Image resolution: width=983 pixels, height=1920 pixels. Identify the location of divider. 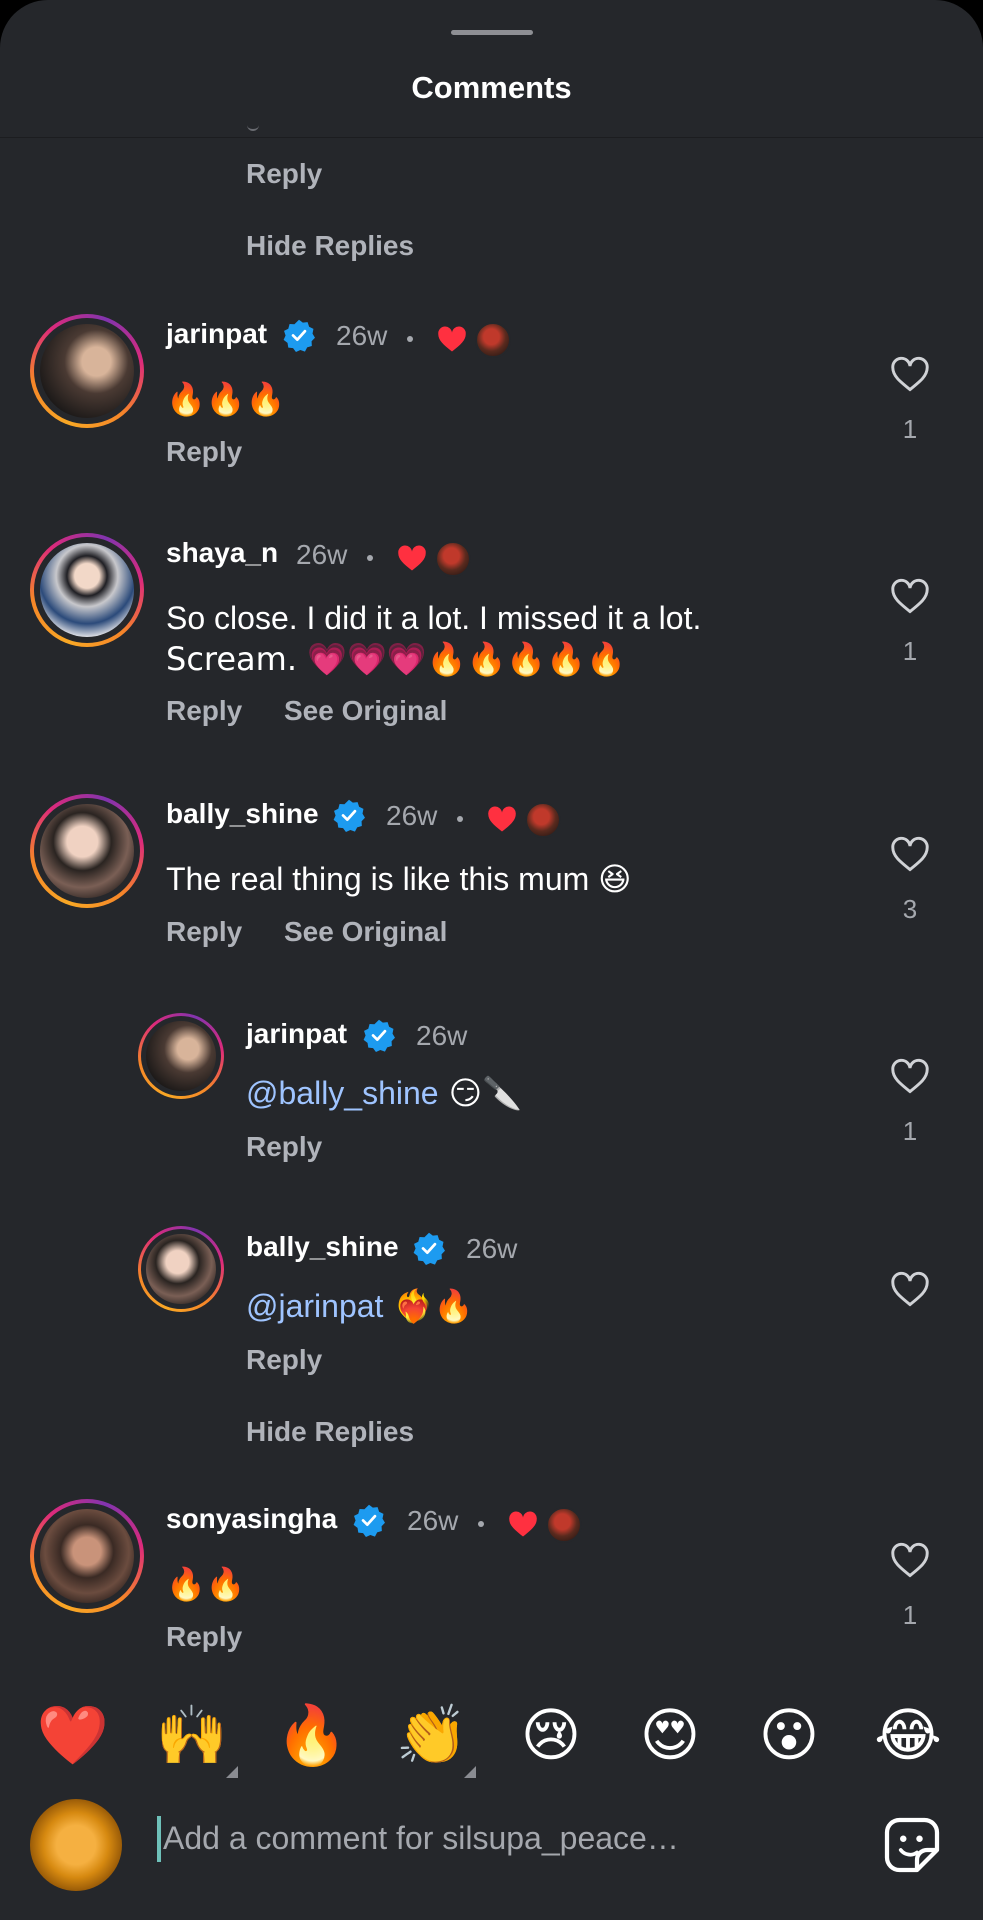
(491, 137).